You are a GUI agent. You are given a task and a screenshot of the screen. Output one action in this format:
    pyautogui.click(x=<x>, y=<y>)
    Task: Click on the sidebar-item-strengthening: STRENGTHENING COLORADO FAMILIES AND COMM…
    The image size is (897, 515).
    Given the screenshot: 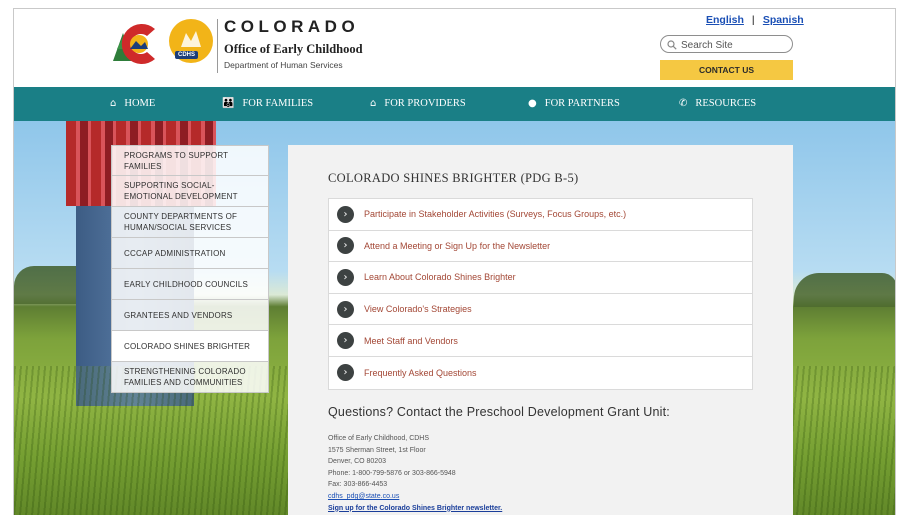 What is the action you would take?
    pyautogui.click(x=190, y=377)
    